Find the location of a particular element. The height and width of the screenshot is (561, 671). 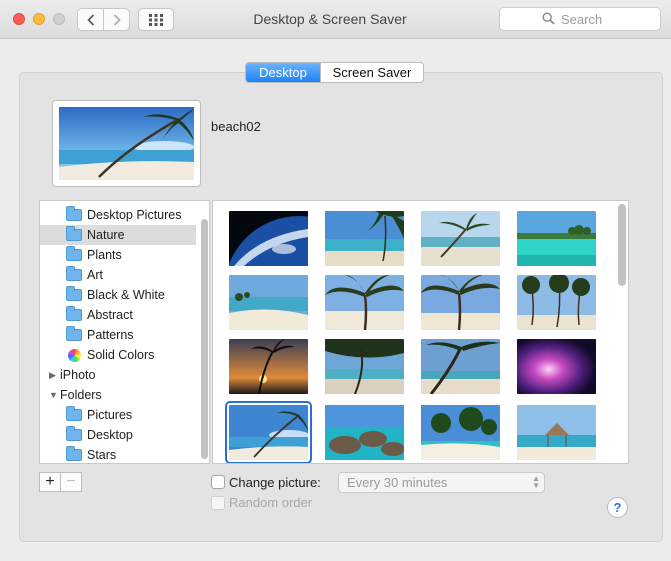

lagoon-image is located at coordinates (556, 238).